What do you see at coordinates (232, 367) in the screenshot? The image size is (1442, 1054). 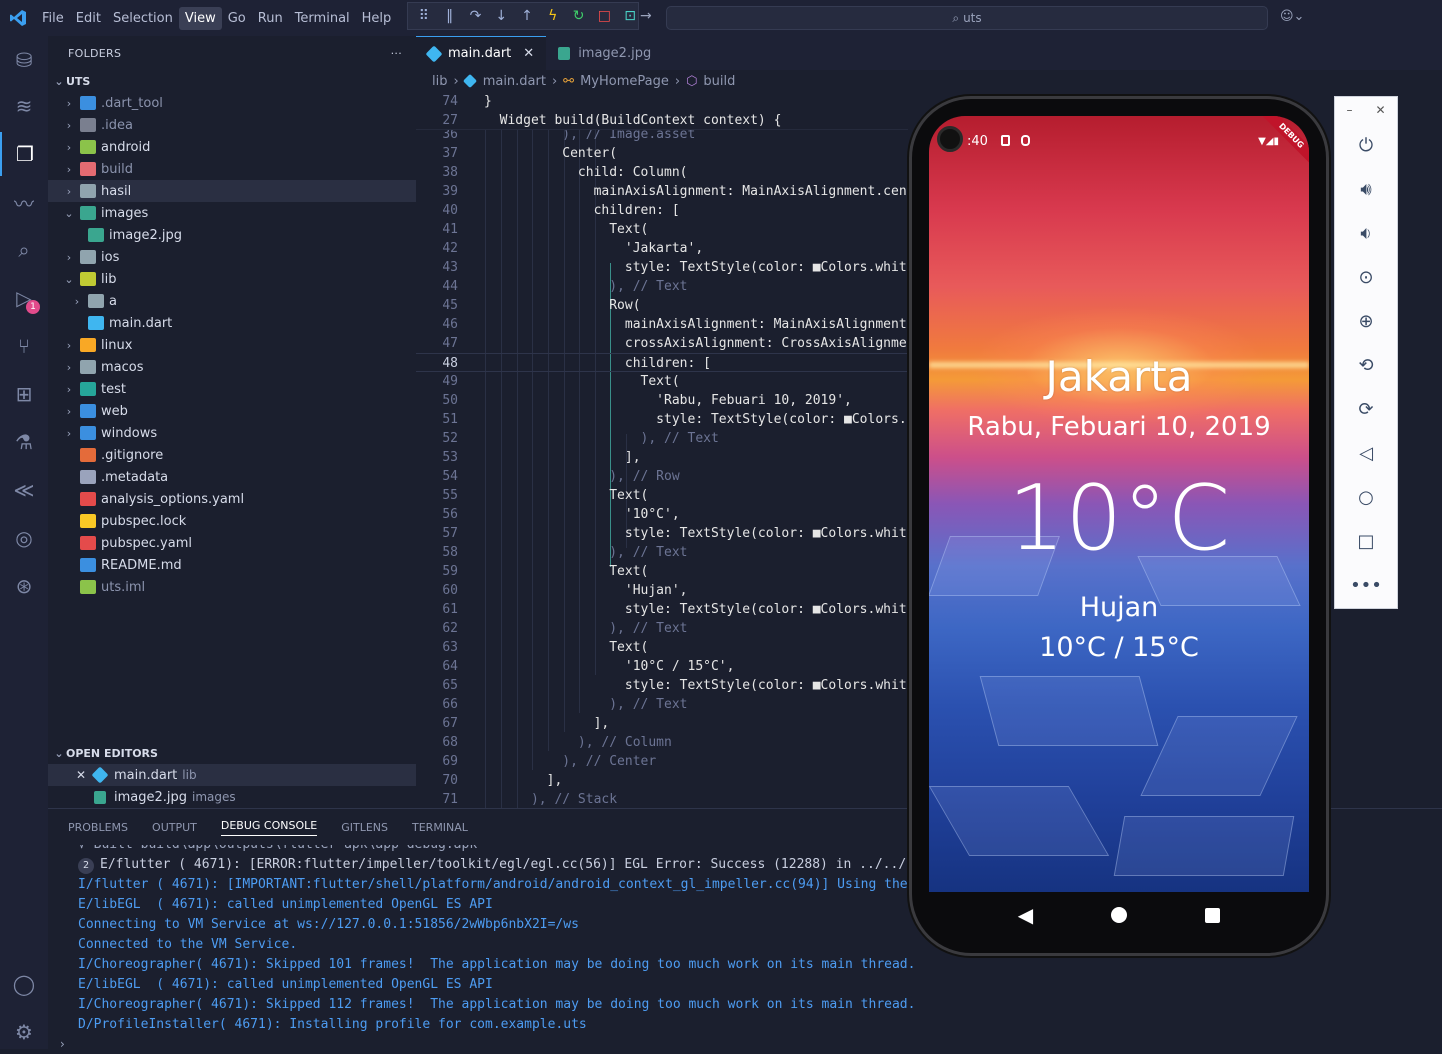 I see `tree-item: › macos` at bounding box center [232, 367].